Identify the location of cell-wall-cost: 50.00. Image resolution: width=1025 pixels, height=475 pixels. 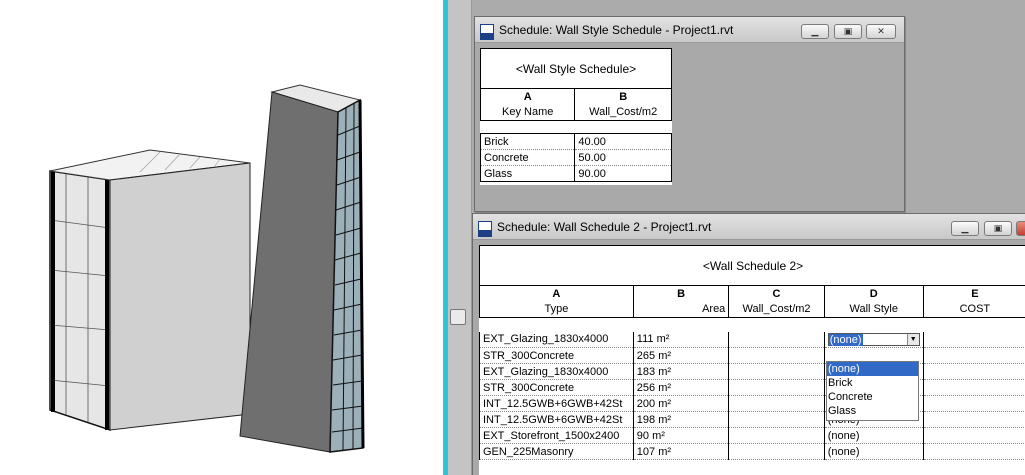
(623, 157).